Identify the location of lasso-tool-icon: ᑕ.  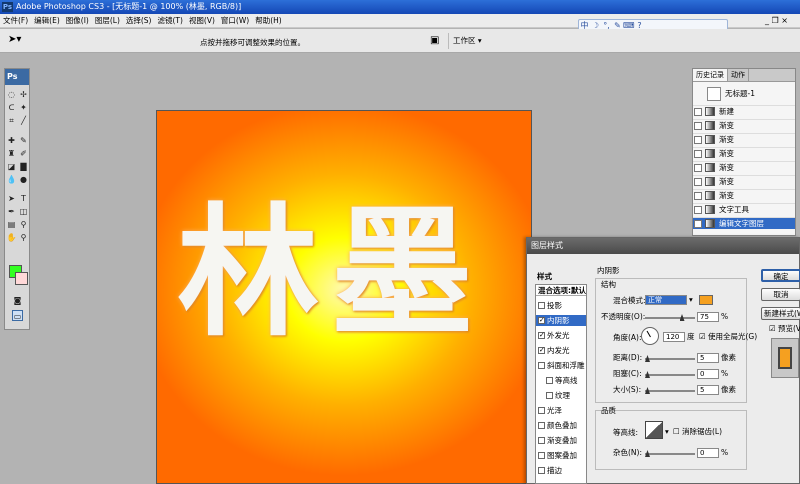
(11, 107).